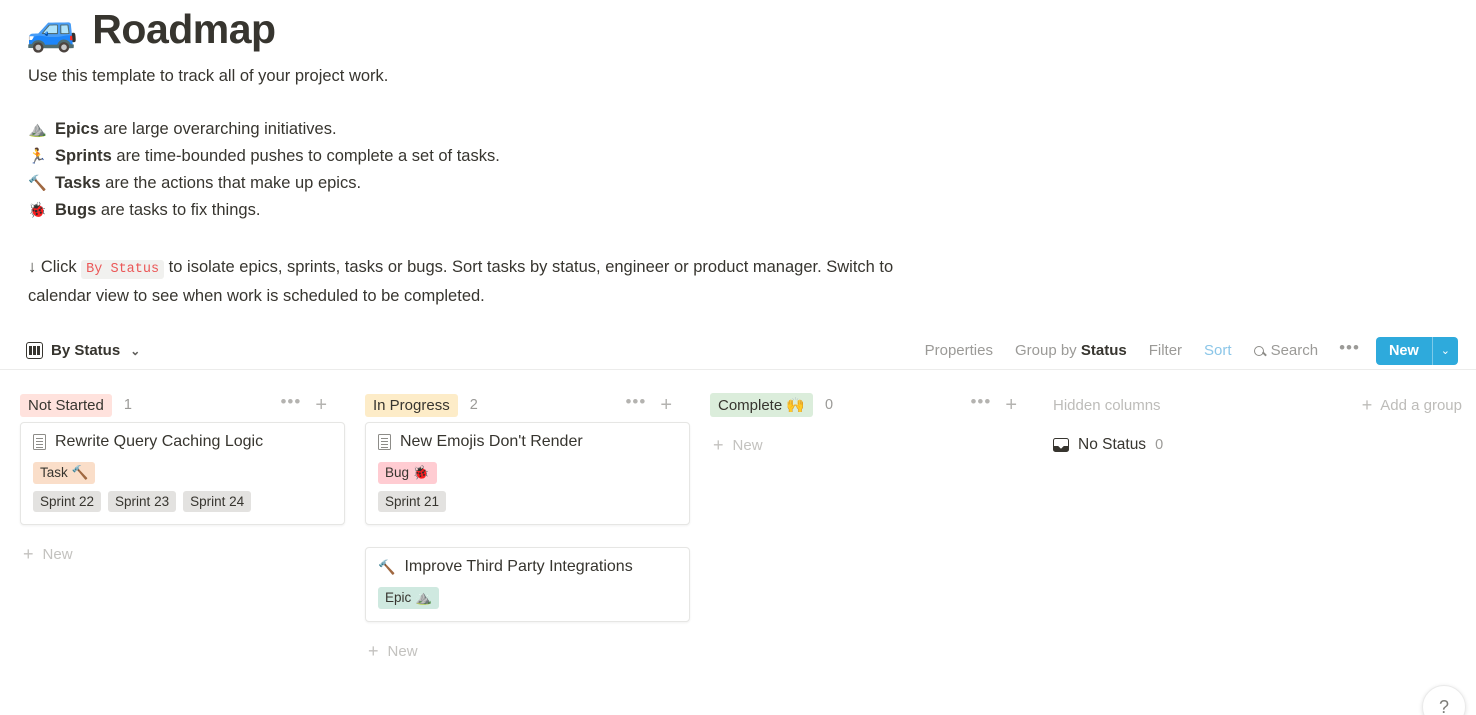 This screenshot has height=715, width=1476. Describe the element at coordinates (76, 210) in the screenshot. I see `legend-term: Bugs` at that location.